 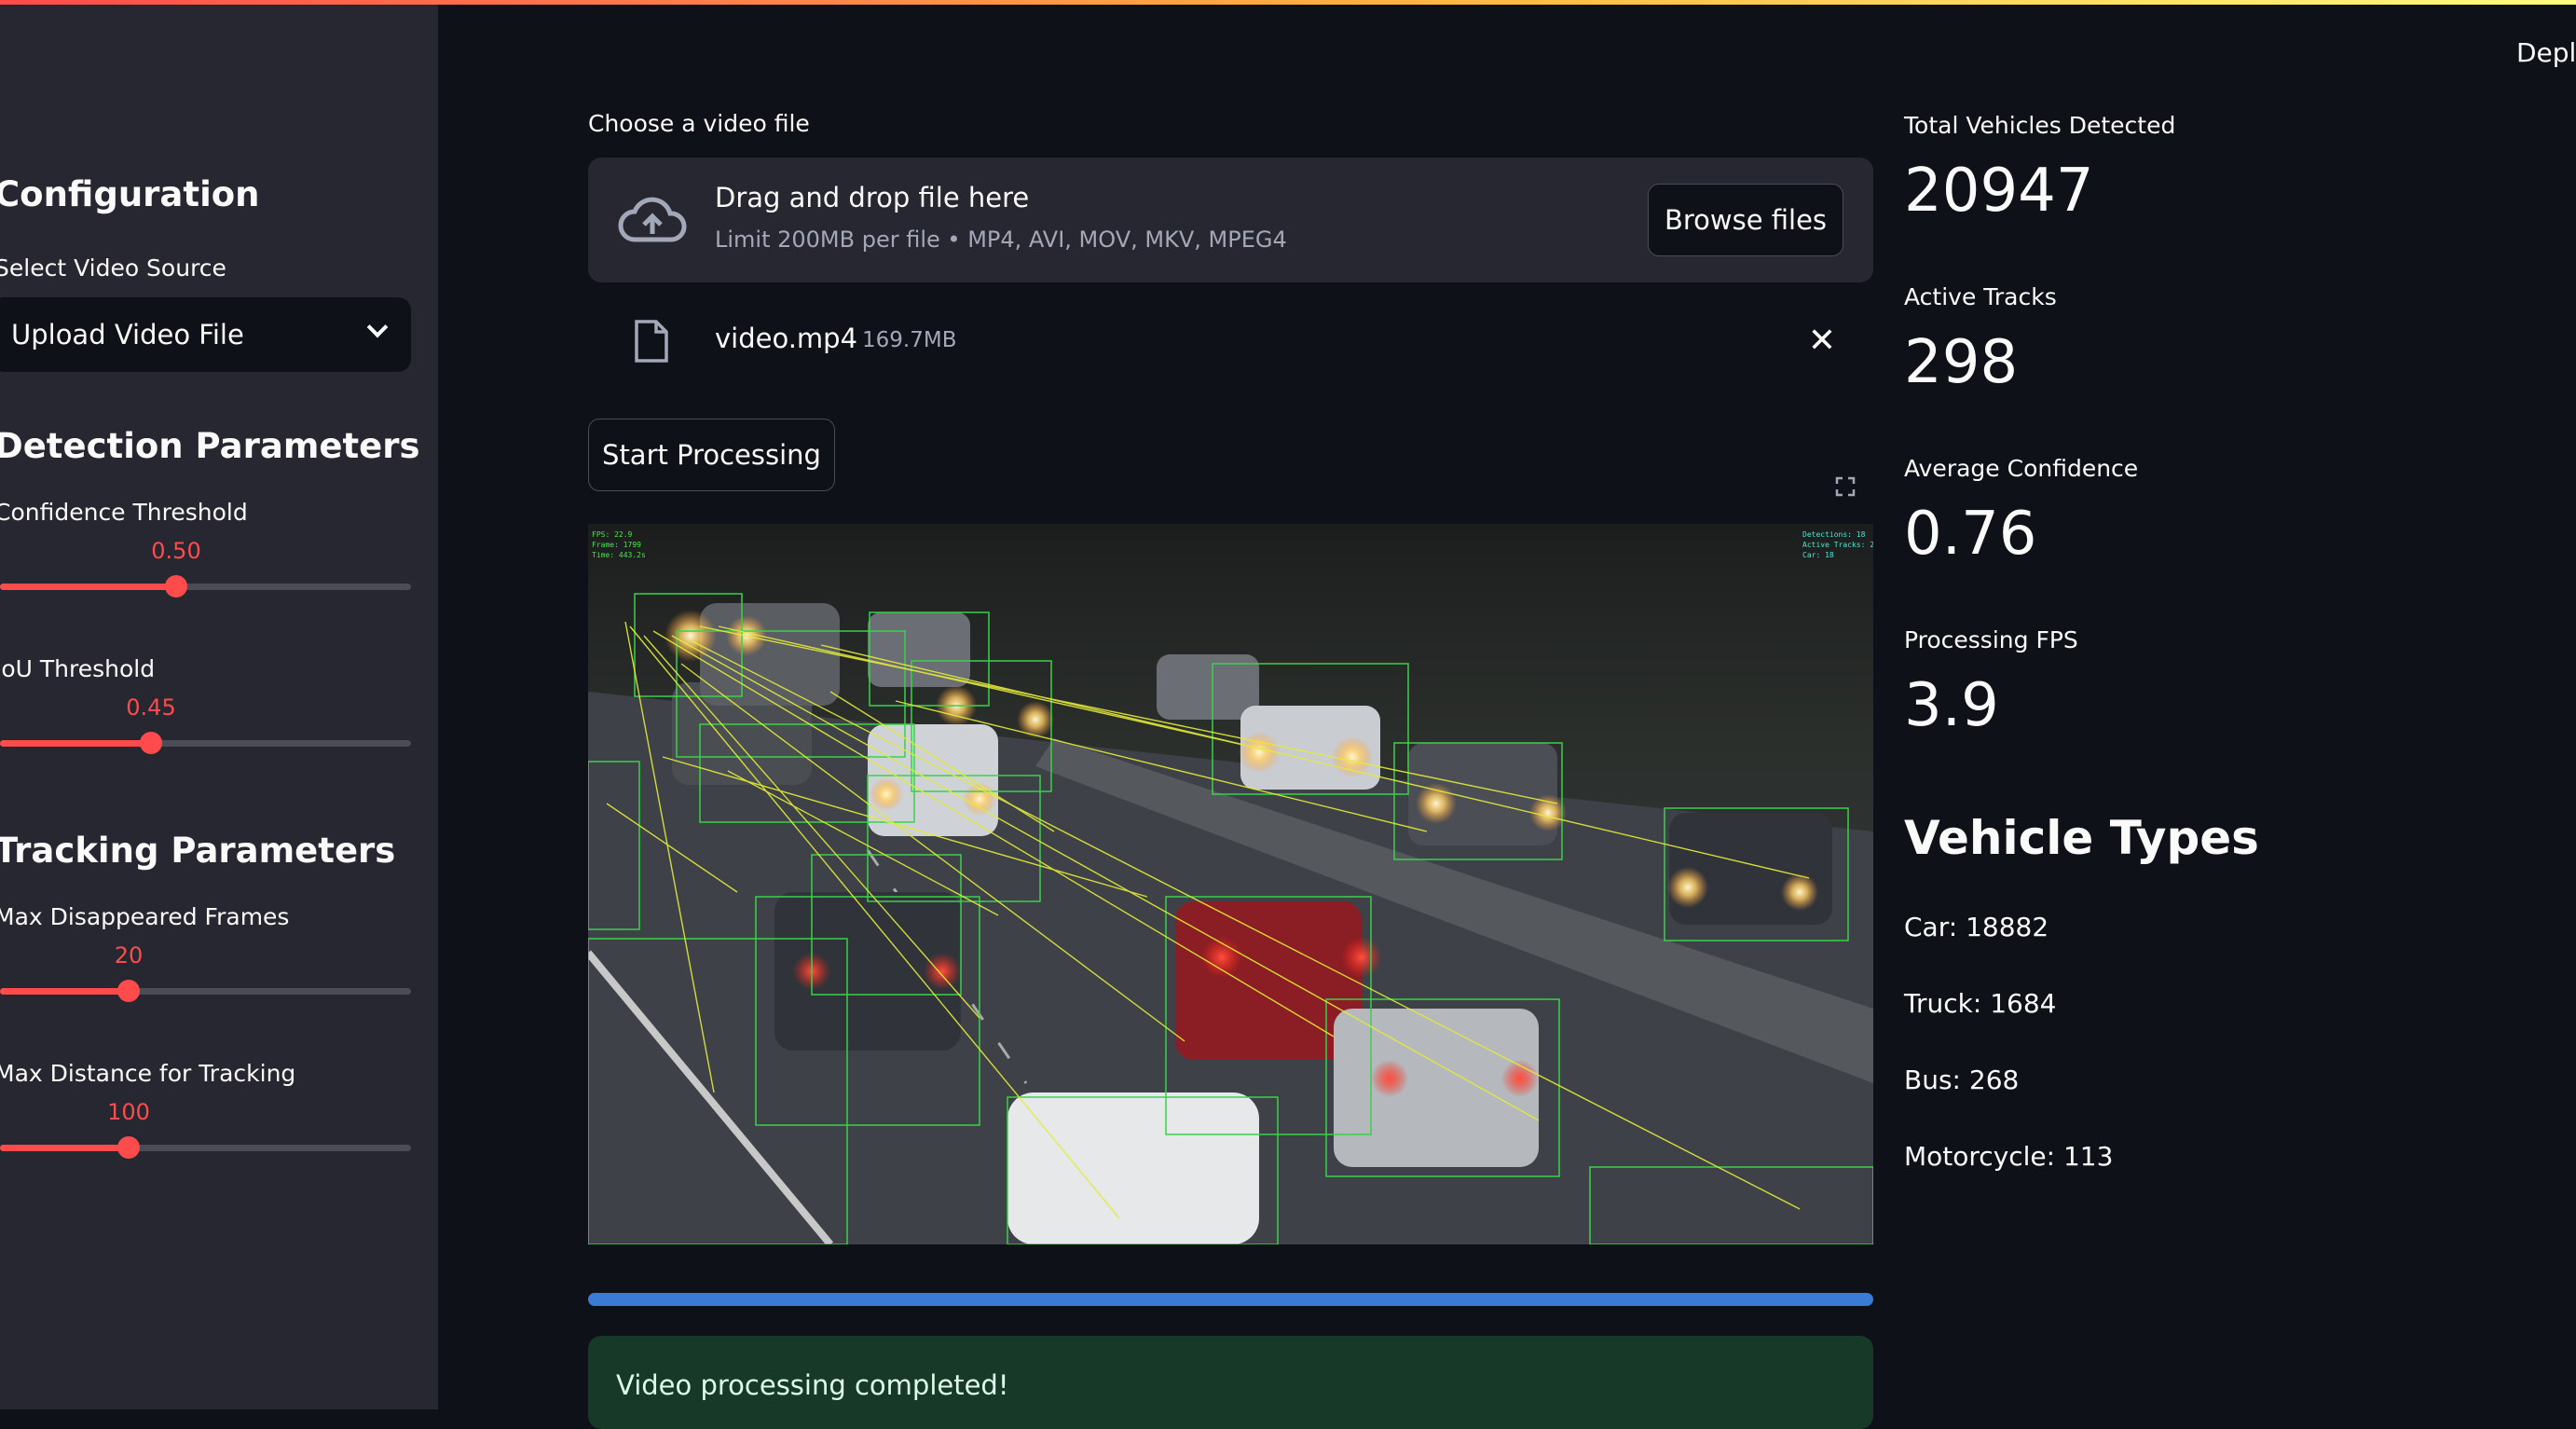 What do you see at coordinates (1951, 705) in the screenshot?
I see `metric-processing-fps-value: 3.9` at bounding box center [1951, 705].